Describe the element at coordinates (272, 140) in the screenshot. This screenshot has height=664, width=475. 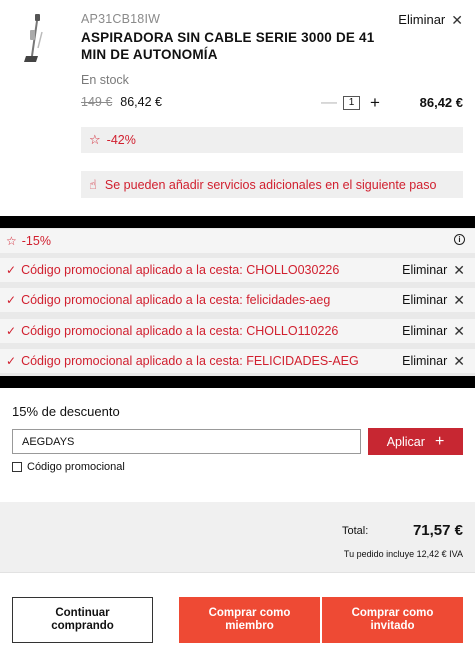
I see `discount-badge: ☆ -42%` at that location.